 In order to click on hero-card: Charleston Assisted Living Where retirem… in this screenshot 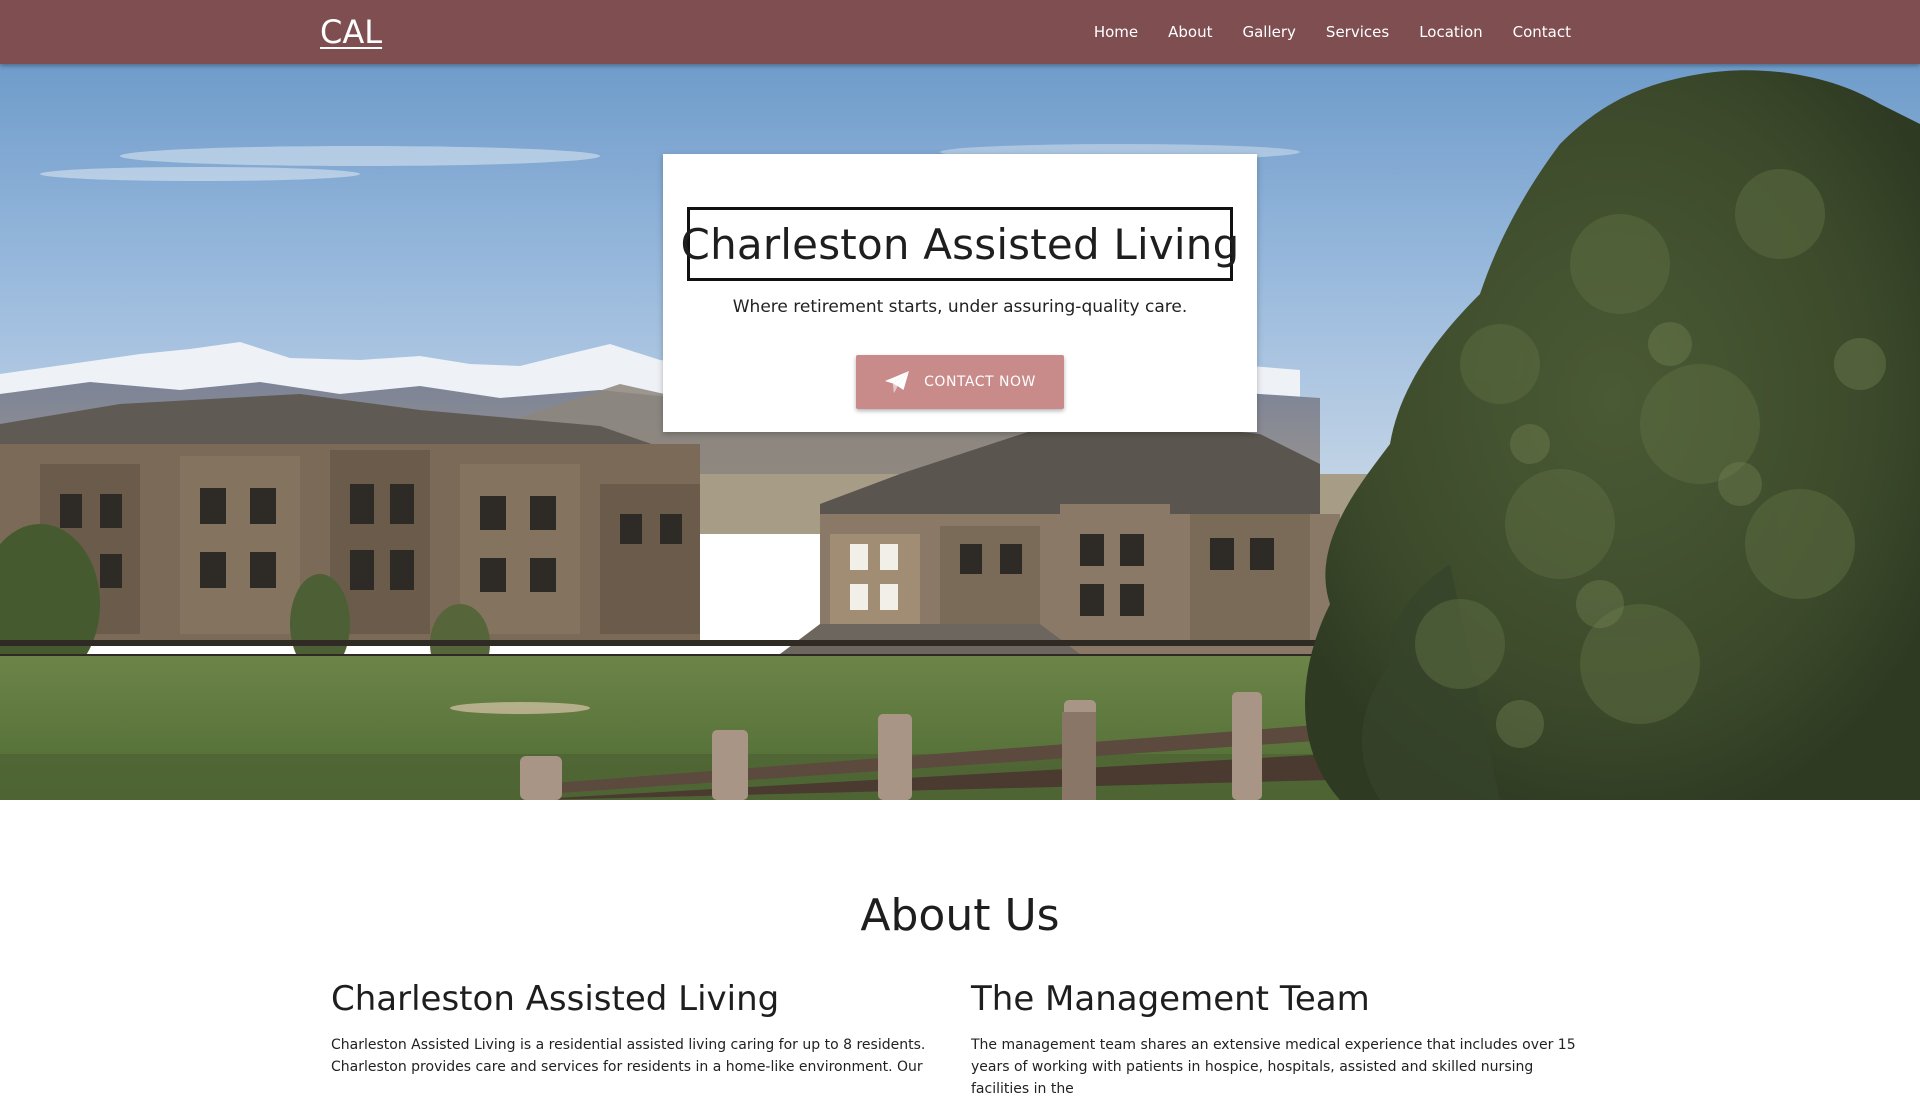, I will do `click(960, 293)`.